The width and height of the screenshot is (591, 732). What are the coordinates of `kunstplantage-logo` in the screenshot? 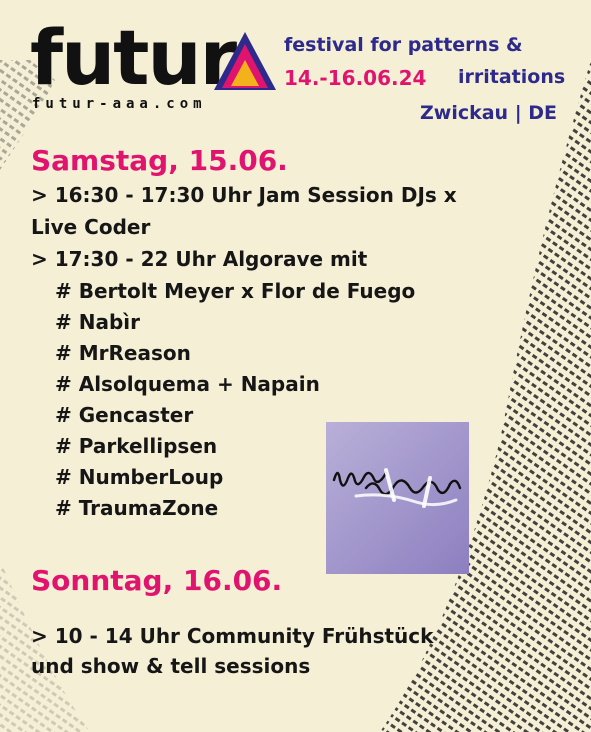 It's located at (397, 498).